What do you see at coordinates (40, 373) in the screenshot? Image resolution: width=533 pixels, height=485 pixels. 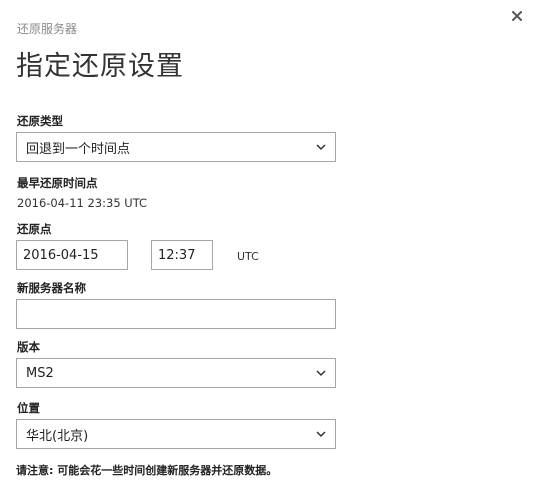 I see `version-value: MS2` at bounding box center [40, 373].